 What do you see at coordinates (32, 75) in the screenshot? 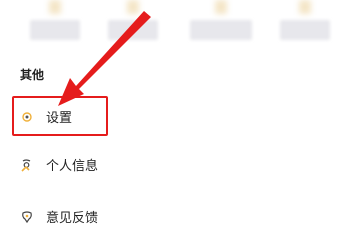
I see `section-title: 其他` at bounding box center [32, 75].